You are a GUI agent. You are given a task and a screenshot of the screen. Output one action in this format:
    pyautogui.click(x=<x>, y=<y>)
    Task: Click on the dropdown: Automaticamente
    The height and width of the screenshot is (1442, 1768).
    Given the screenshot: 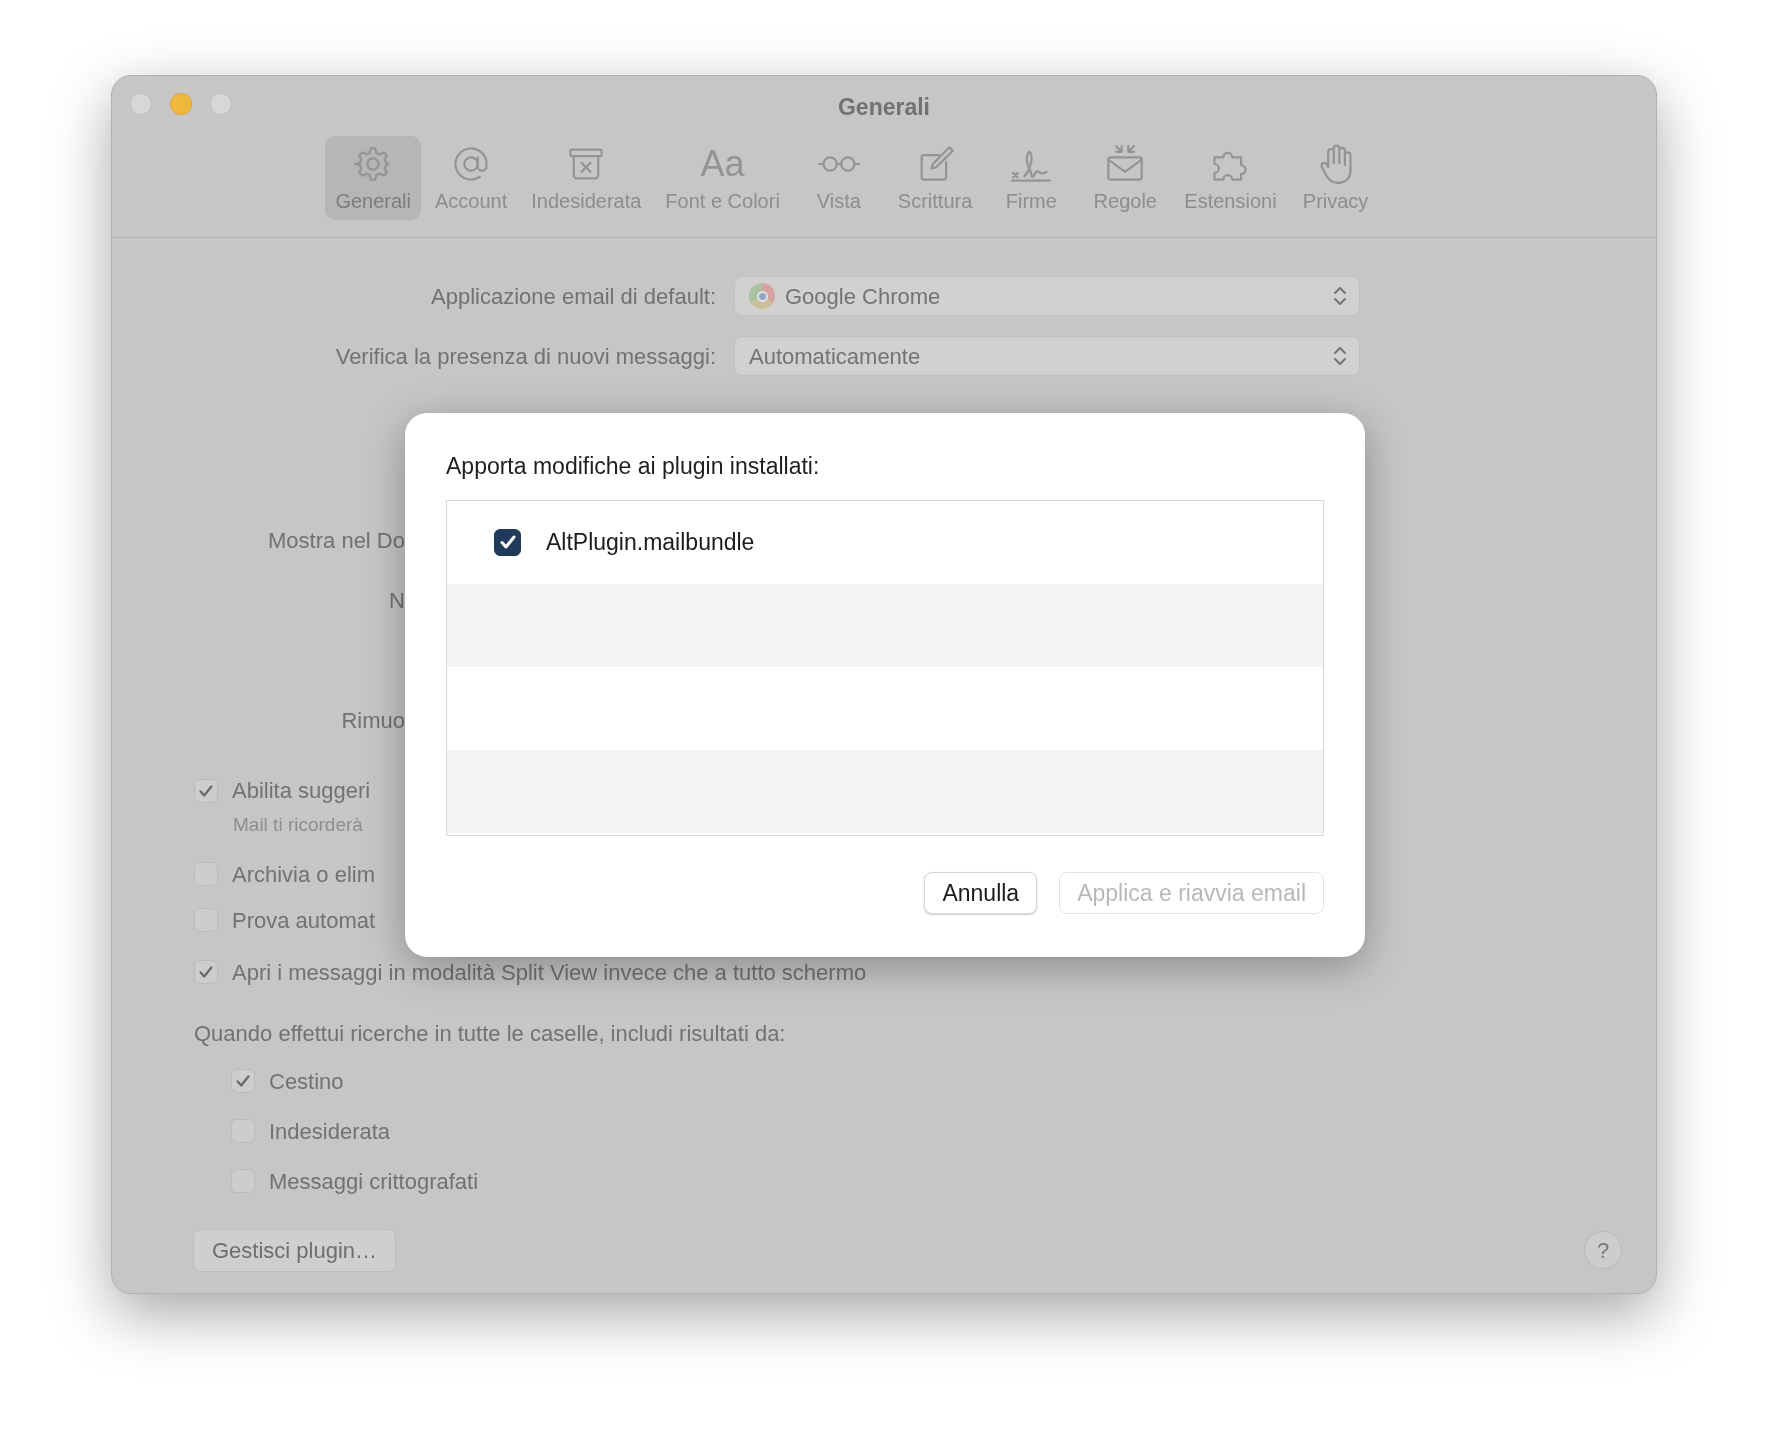 What is the action you would take?
    pyautogui.click(x=1047, y=356)
    